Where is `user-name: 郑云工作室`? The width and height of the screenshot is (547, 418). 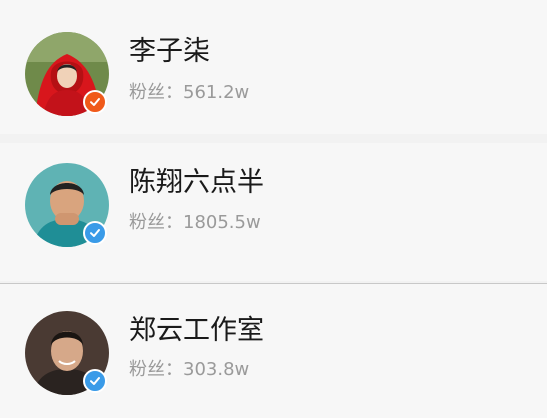
user-name: 郑云工作室 is located at coordinates (196, 330).